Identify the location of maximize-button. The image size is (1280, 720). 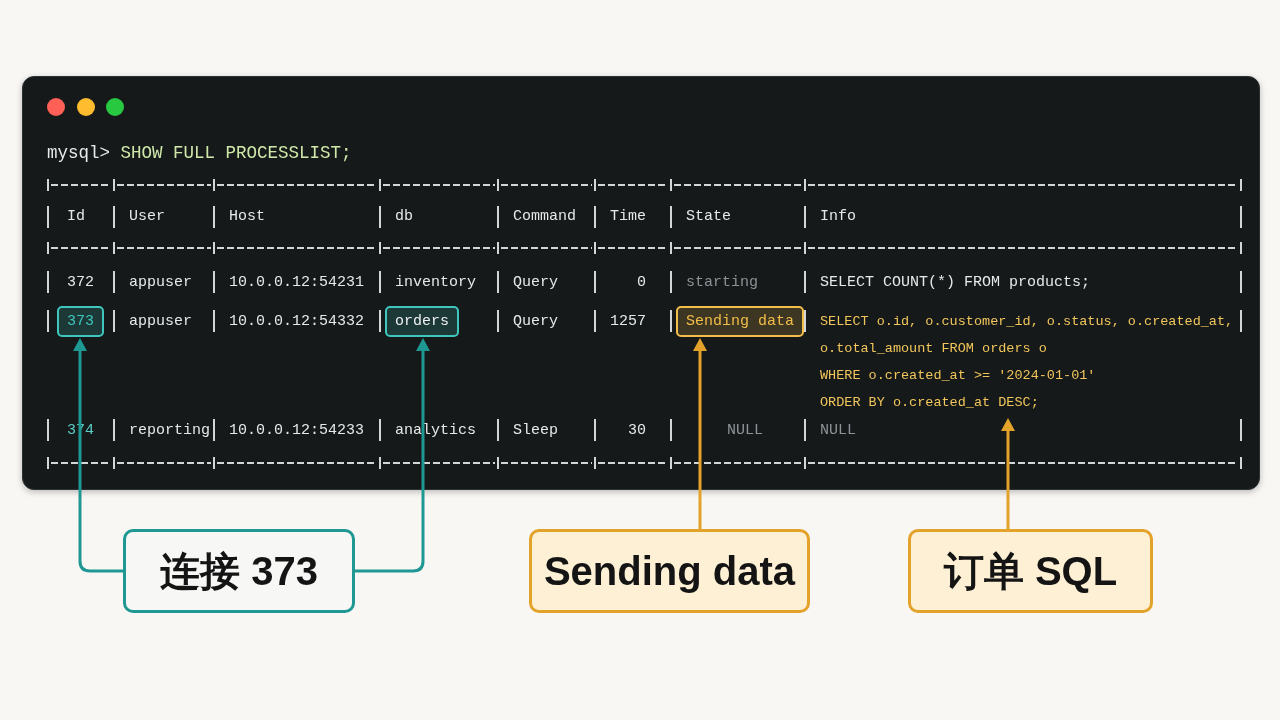
(115, 107).